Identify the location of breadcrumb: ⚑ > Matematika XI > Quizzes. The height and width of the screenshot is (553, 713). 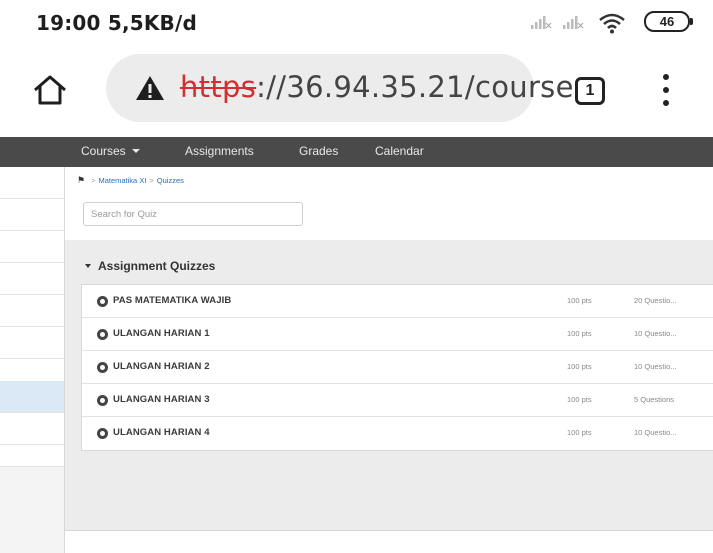
(130, 180).